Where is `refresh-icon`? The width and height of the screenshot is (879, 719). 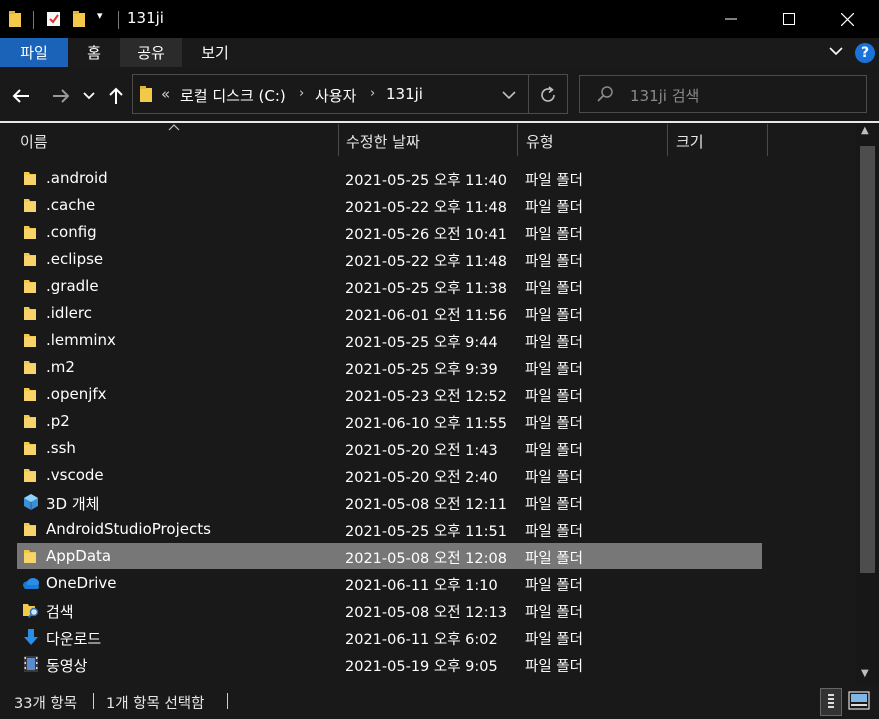 refresh-icon is located at coordinates (548, 95).